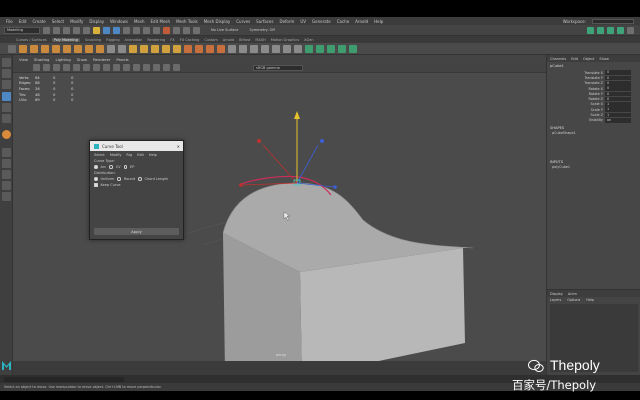  What do you see at coordinates (66, 30) in the screenshot?
I see `save-scene-icon` at bounding box center [66, 30].